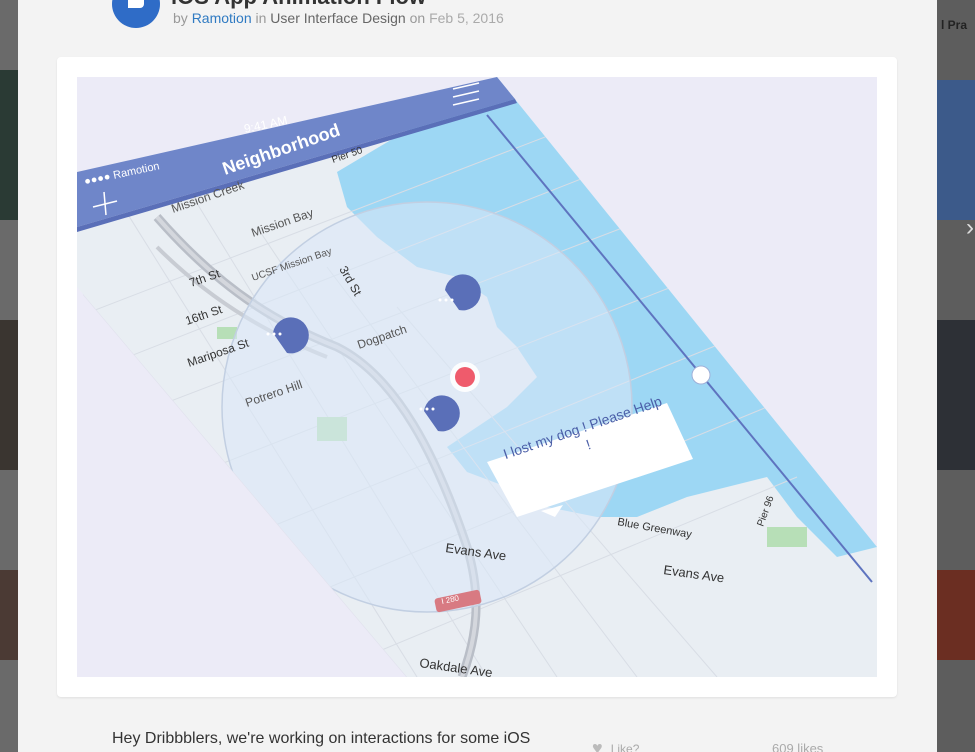  Describe the element at coordinates (597, 745) in the screenshot. I see `heart-icon: ♥` at that location.